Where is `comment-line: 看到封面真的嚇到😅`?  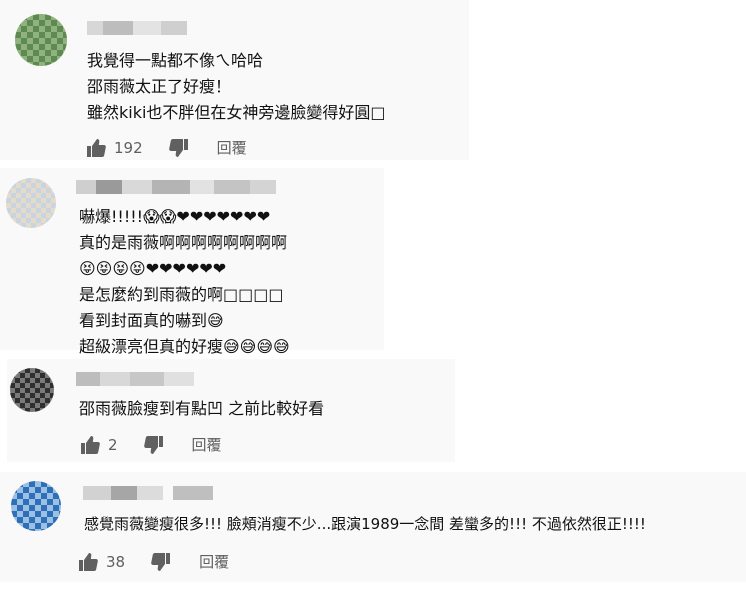 comment-line: 看到封面真的嚇到😅 is located at coordinates (151, 320).